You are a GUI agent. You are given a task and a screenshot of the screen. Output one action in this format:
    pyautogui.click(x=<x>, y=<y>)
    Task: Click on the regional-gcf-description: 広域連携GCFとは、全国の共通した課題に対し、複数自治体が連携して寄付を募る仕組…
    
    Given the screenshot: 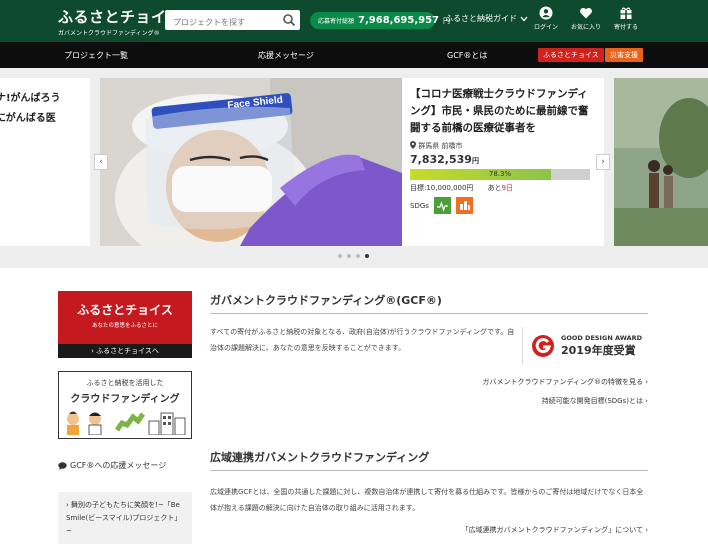 What is the action you would take?
    pyautogui.click(x=427, y=500)
    